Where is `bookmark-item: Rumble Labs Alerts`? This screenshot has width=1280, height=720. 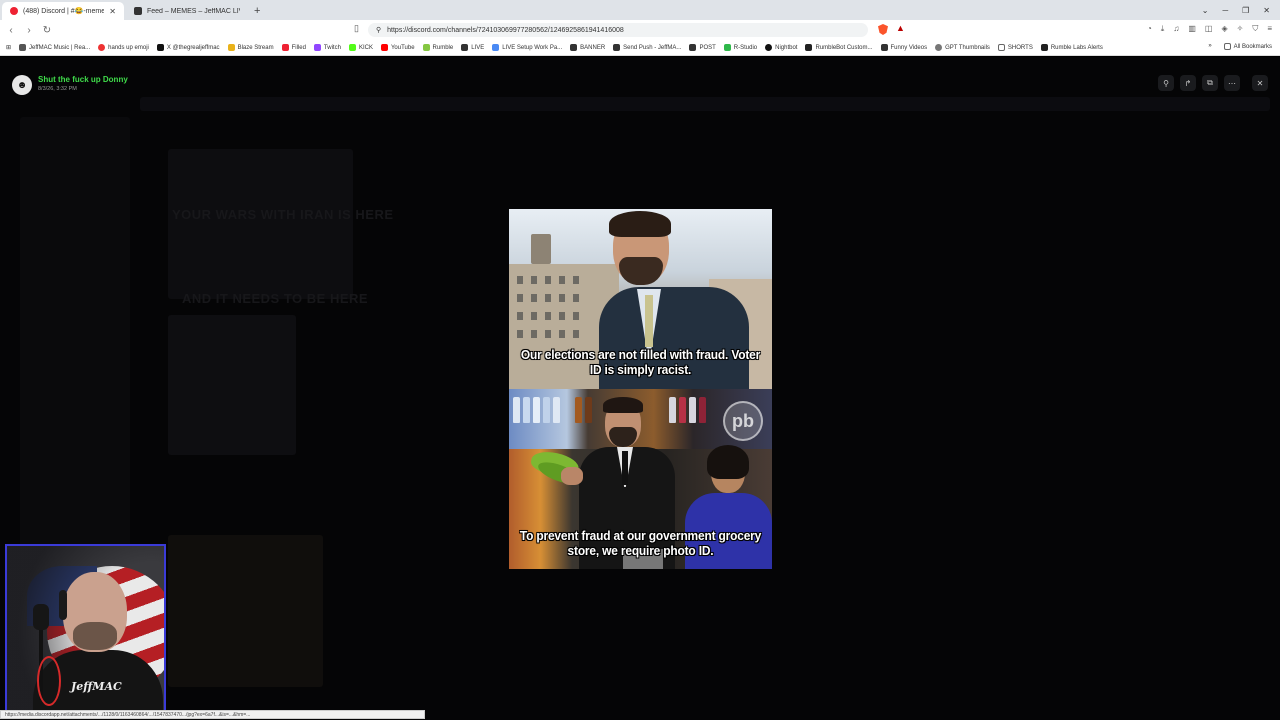
bookmark-item: Rumble Labs Alerts is located at coordinates (1071, 47).